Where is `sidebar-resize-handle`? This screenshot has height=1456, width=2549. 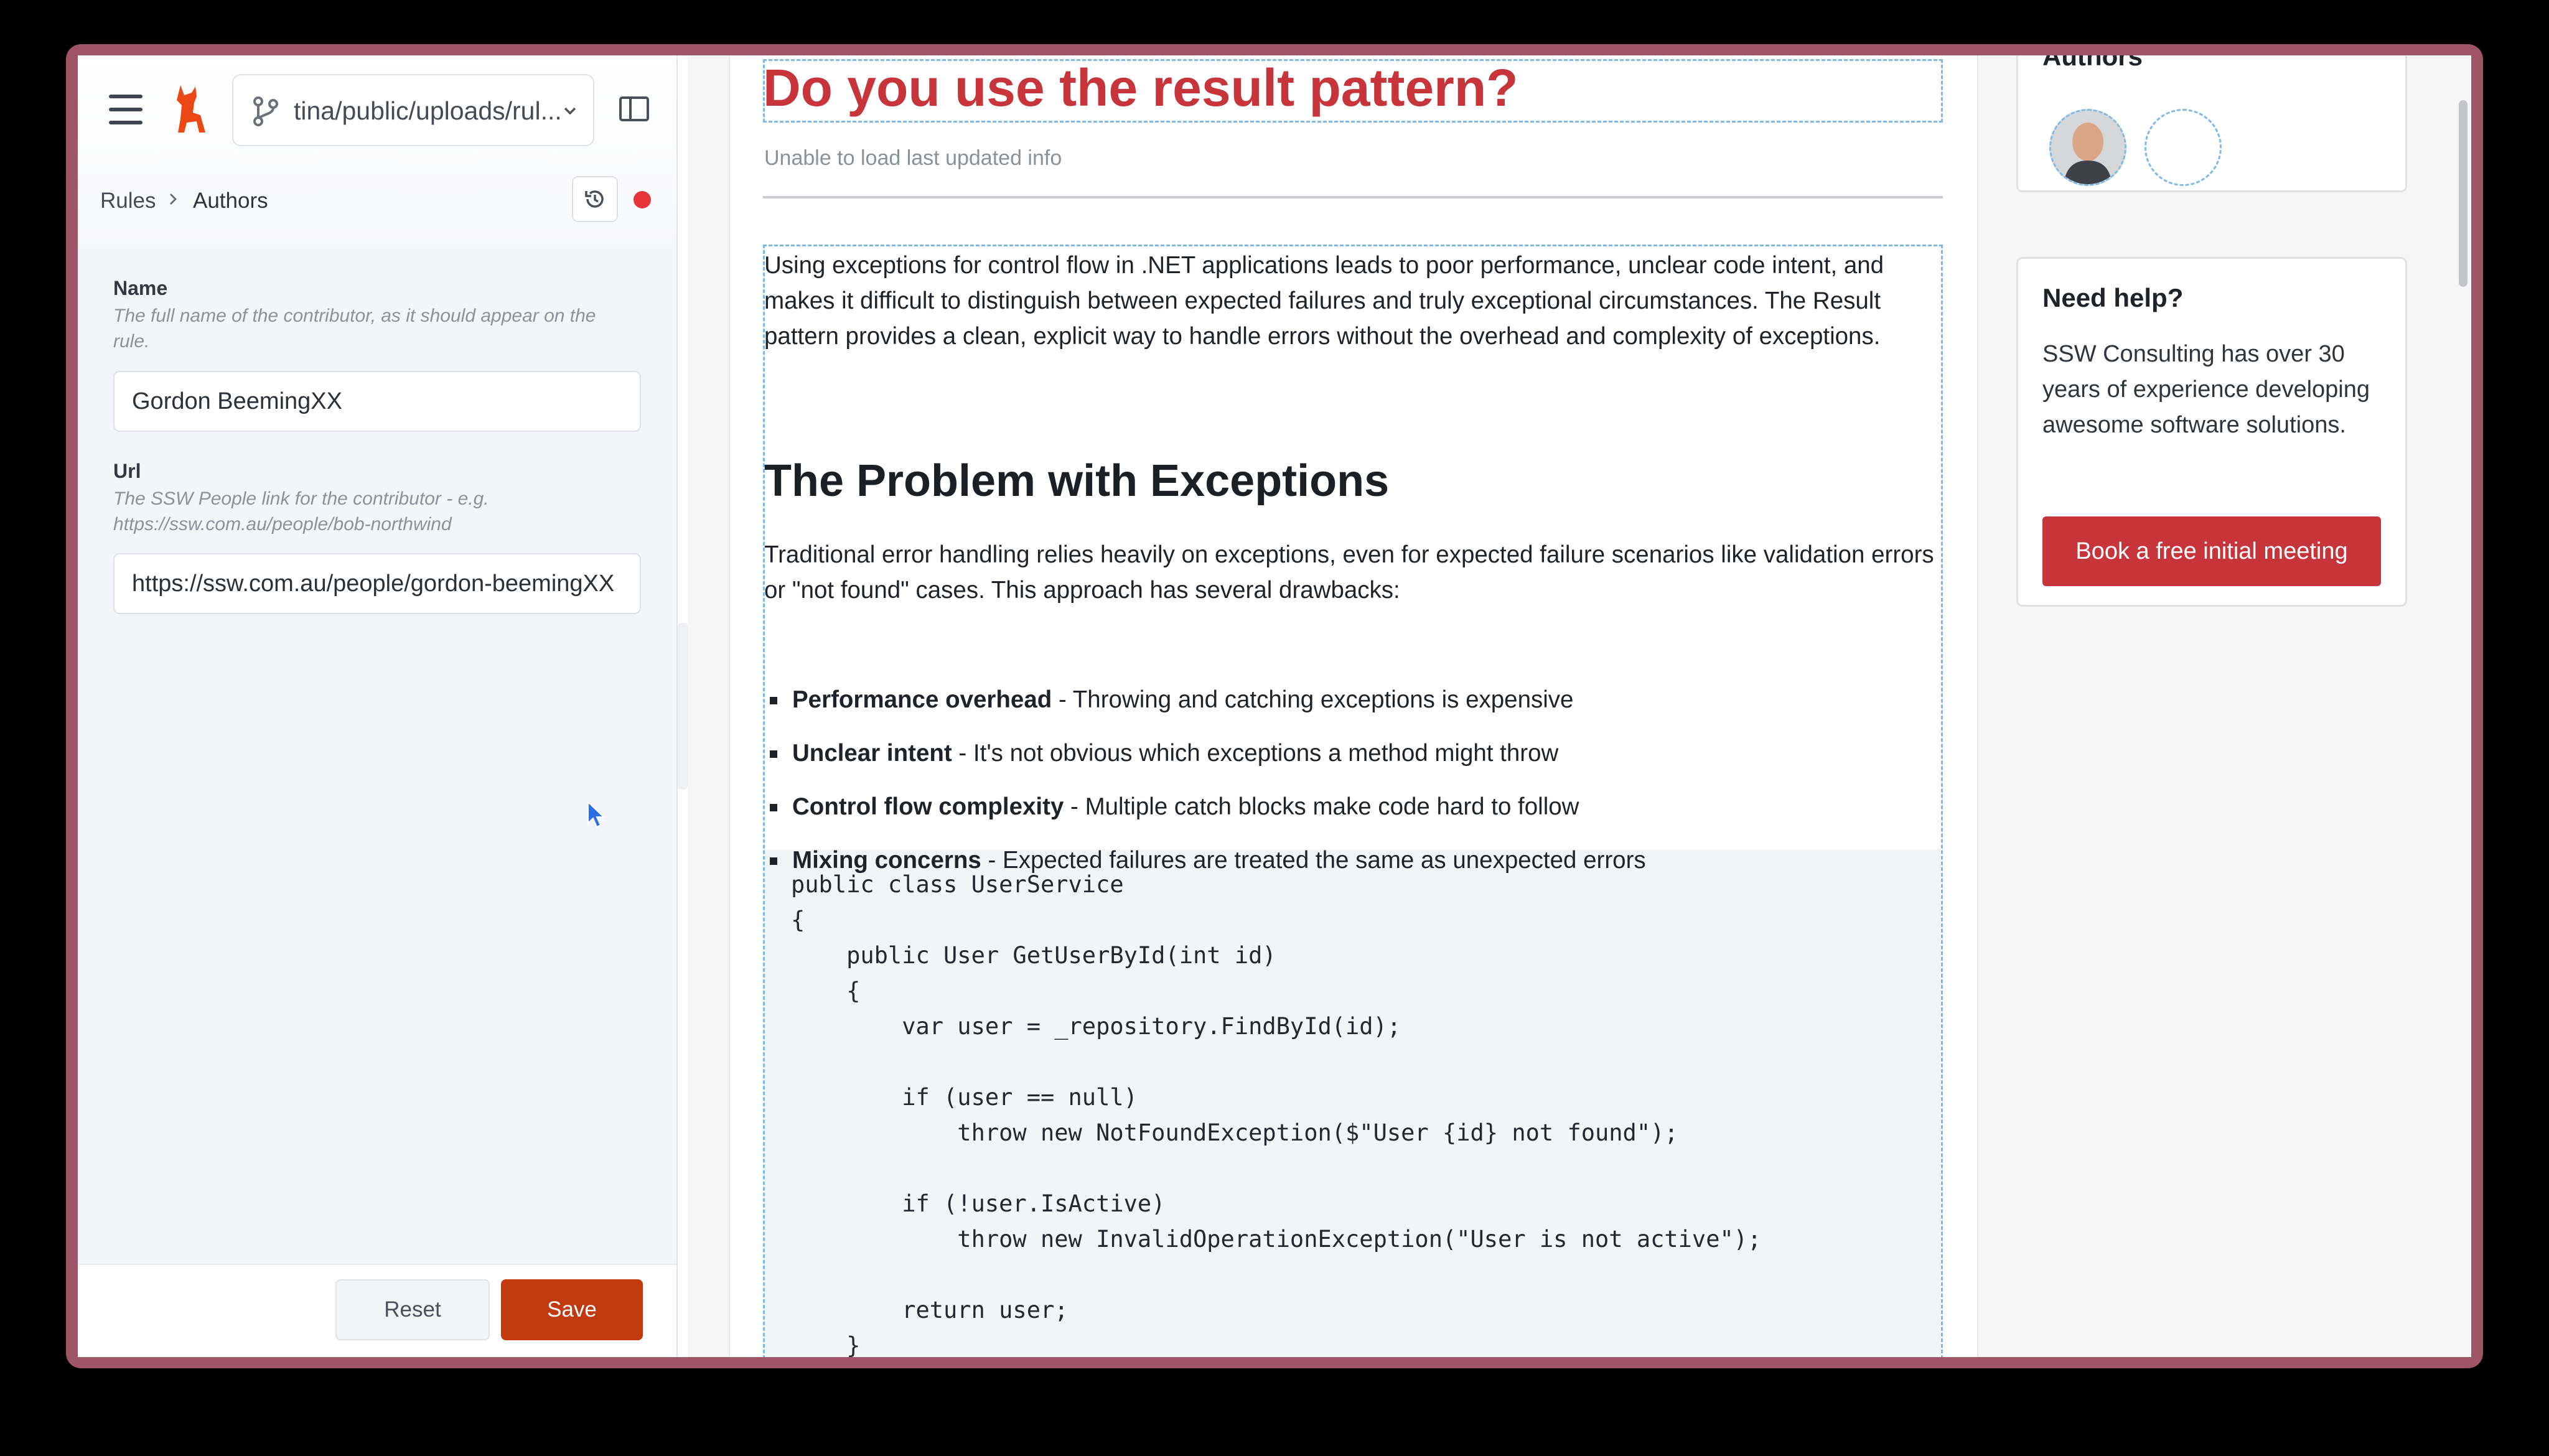 sidebar-resize-handle is located at coordinates (683, 707).